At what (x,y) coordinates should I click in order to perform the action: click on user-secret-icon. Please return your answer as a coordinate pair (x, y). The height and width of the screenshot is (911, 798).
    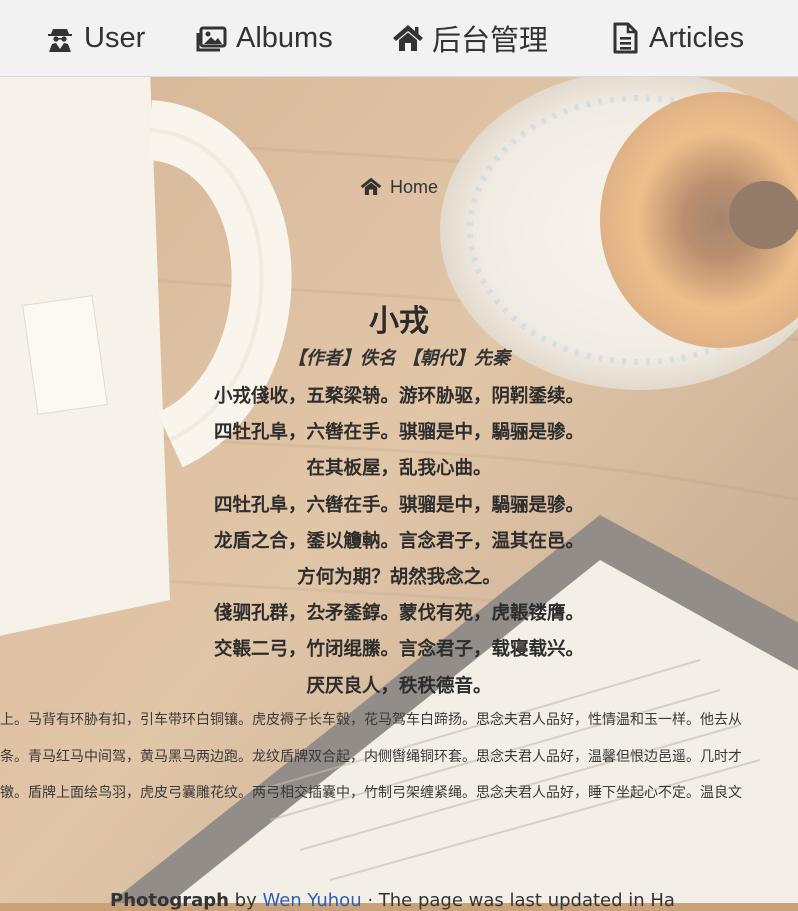
    Looking at the image, I should click on (60, 38).